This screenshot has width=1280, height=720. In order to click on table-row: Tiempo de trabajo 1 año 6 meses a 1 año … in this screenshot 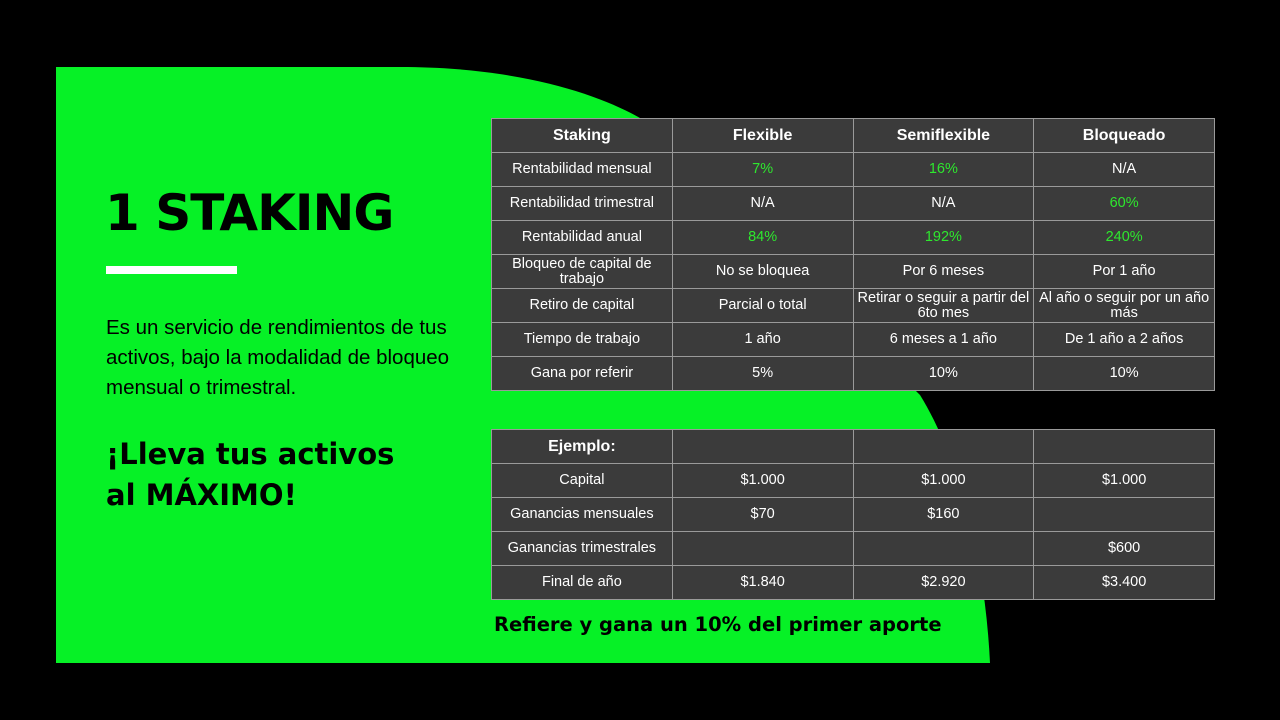, I will do `click(853, 339)`.